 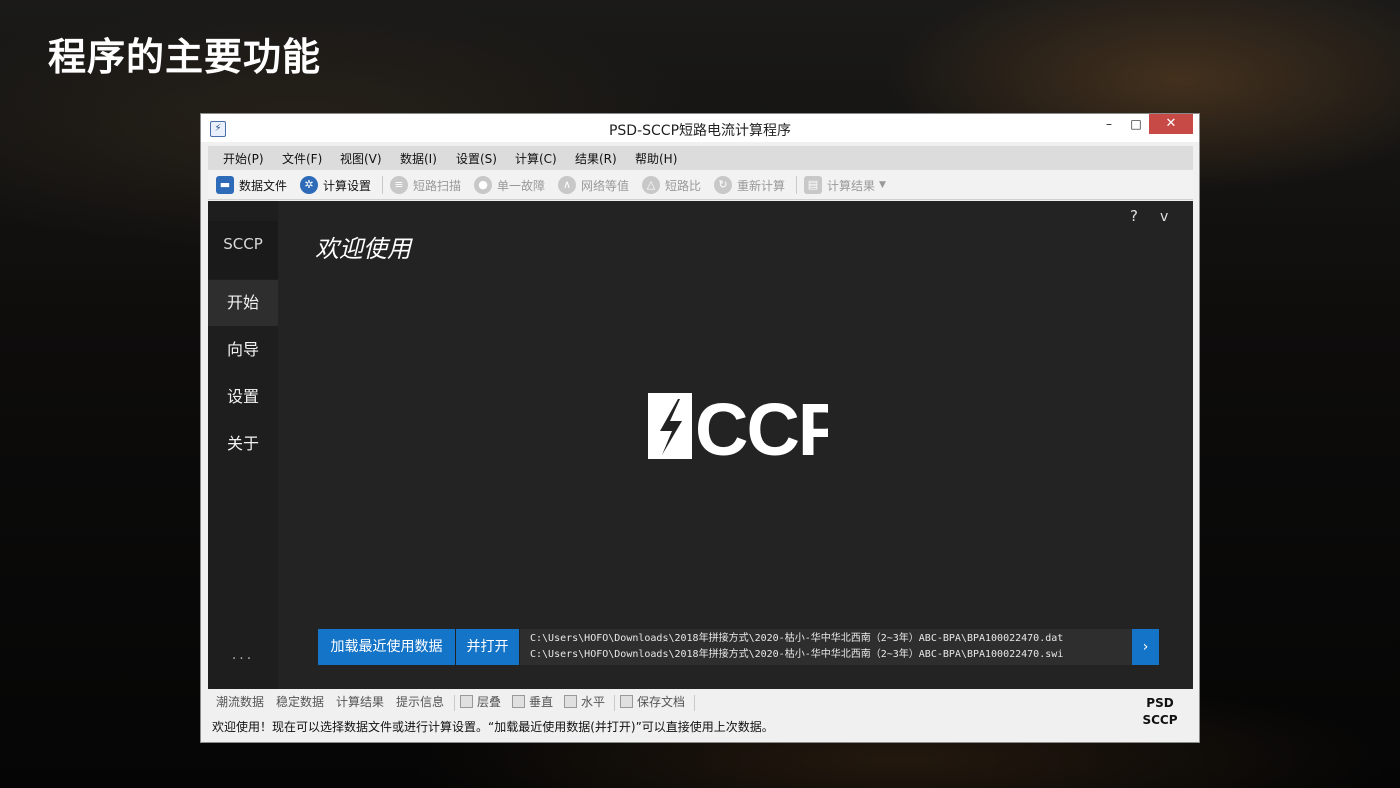 What do you see at coordinates (593, 702) in the screenshot?
I see `horizontal-label: 水平` at bounding box center [593, 702].